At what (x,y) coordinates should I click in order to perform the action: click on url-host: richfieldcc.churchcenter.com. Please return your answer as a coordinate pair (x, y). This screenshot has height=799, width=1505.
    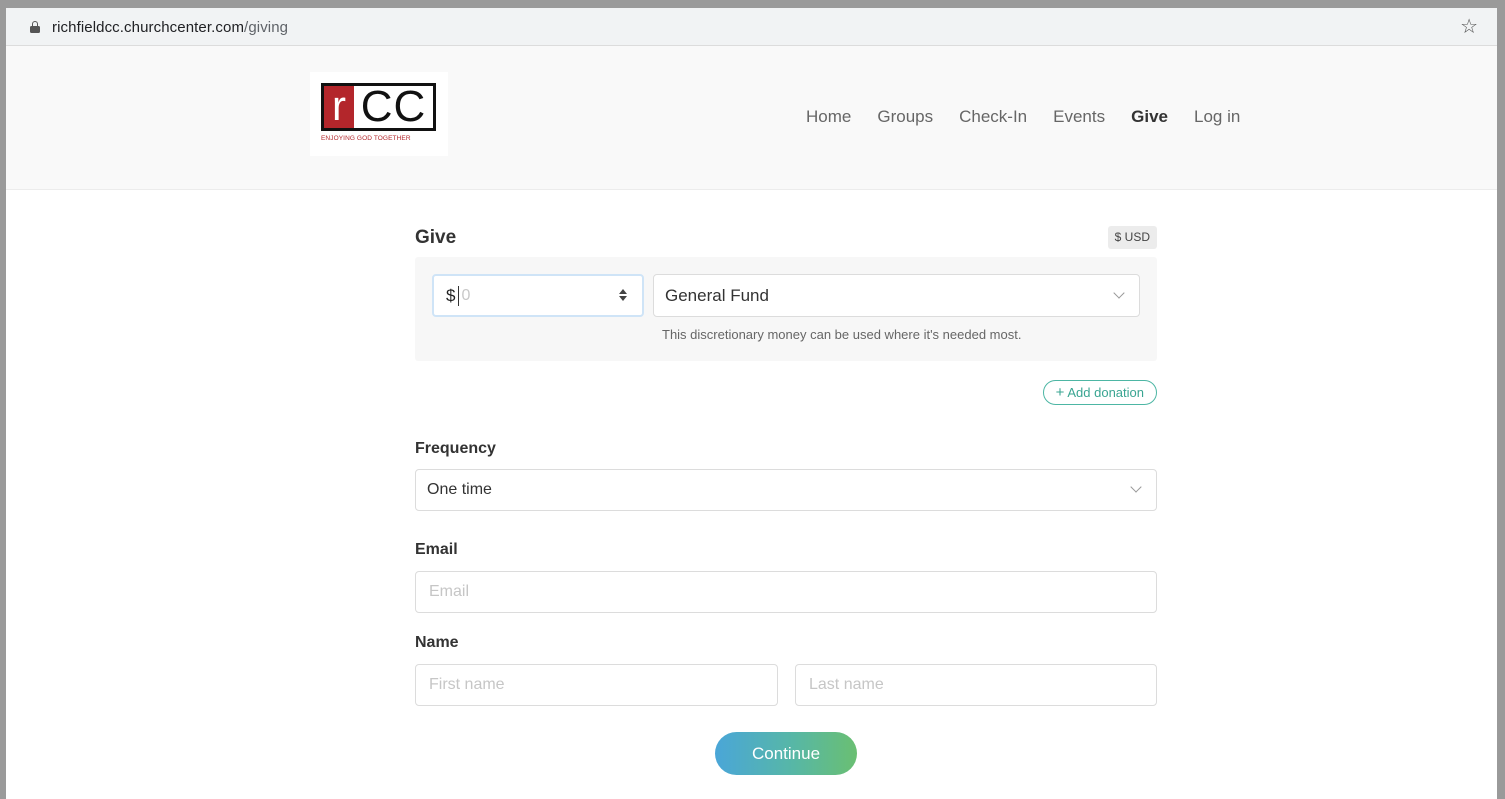
    Looking at the image, I should click on (148, 27).